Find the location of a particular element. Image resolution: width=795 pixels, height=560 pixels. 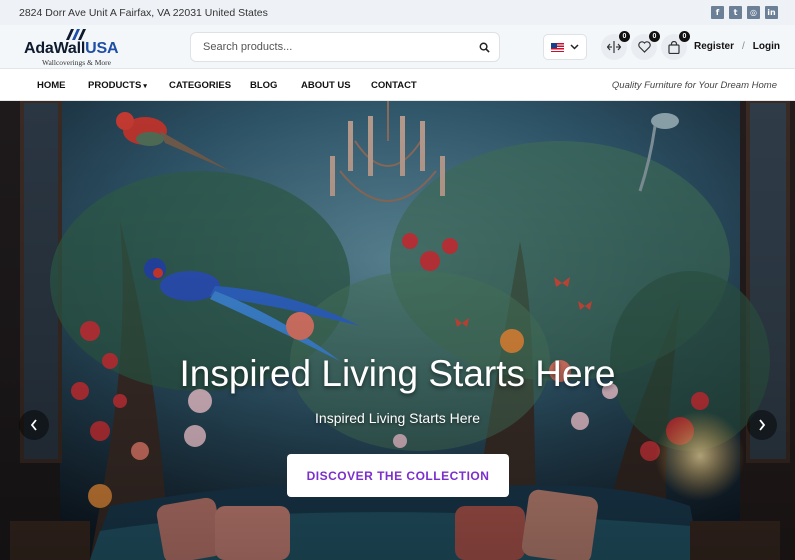

shopping-bag-icon is located at coordinates (674, 47).